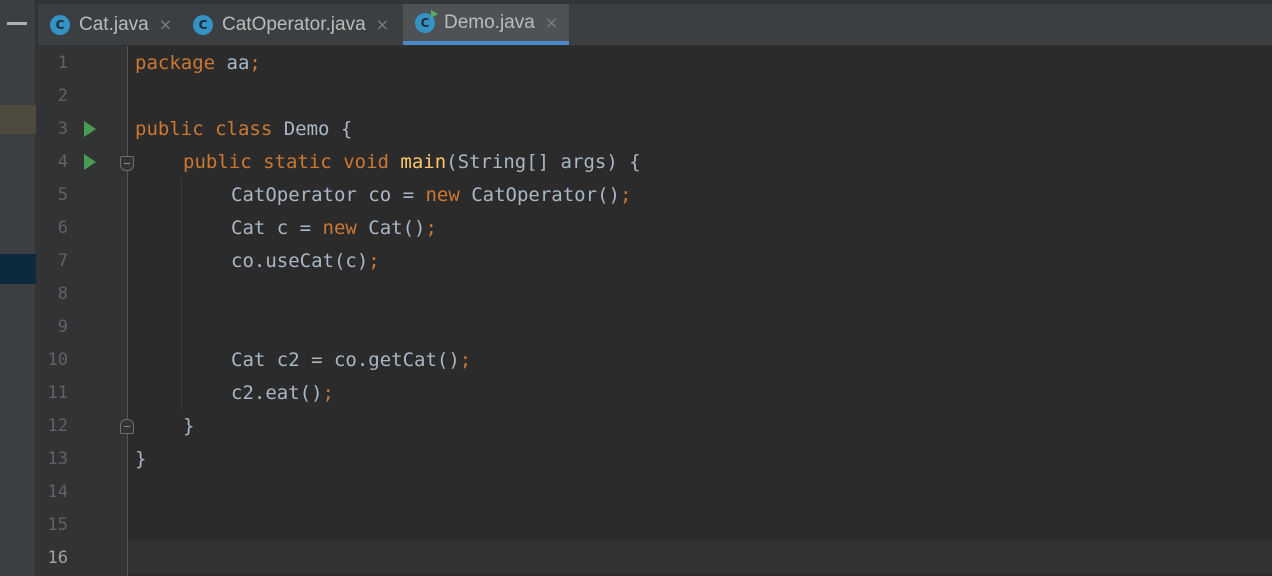 The width and height of the screenshot is (1272, 576). Describe the element at coordinates (127, 426) in the screenshot. I see `fold-close-icon` at that location.